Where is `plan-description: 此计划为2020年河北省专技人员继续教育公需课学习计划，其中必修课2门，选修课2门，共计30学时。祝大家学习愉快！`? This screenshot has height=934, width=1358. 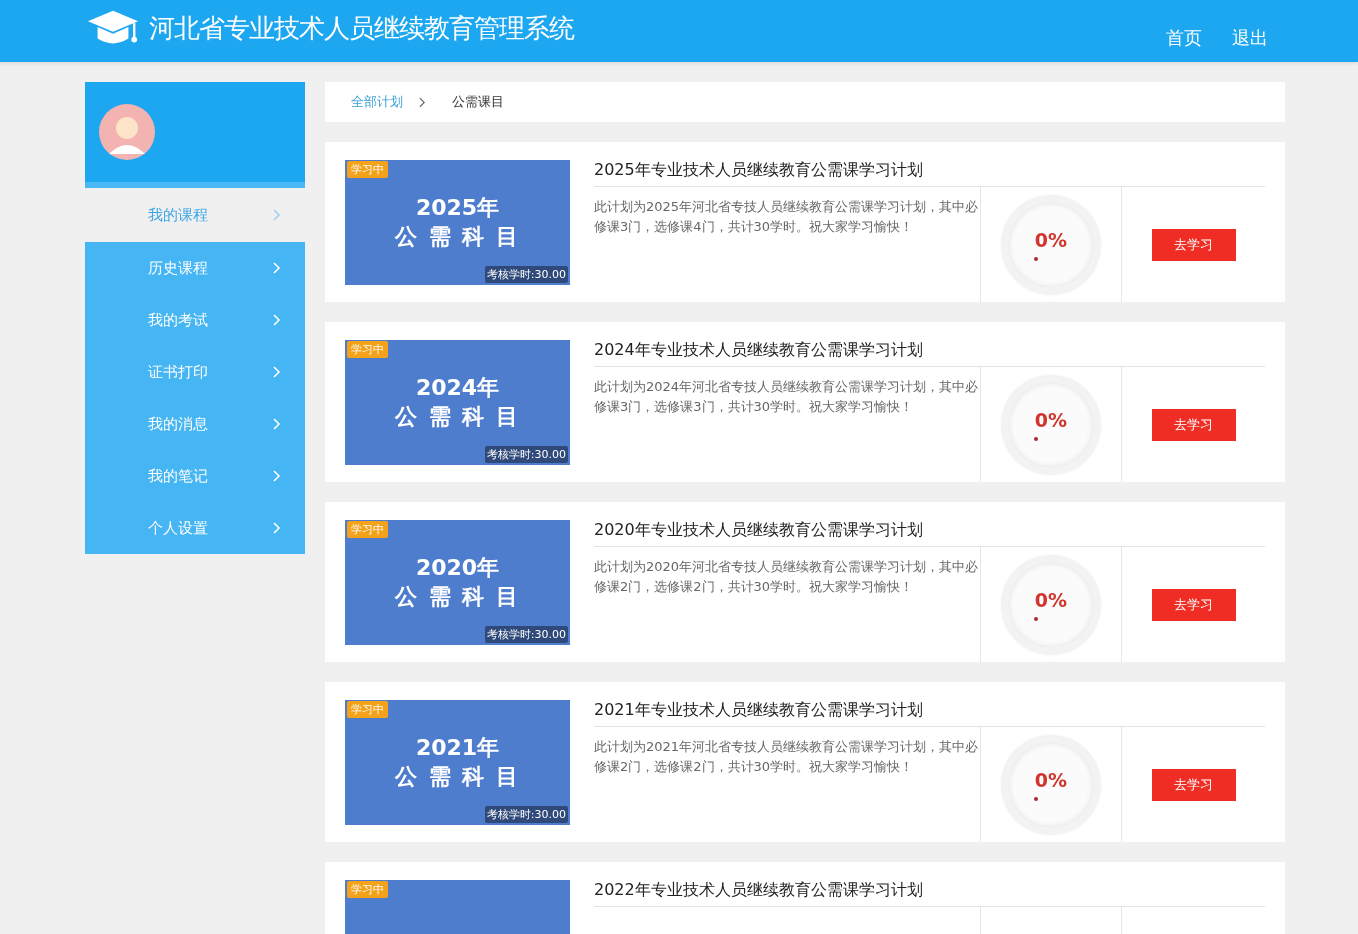 plan-description: 此计划为2020年河北省专技人员继续教育公需课学习计划，其中必修课2门，选修课2门，共计30学时。祝大家学习愉快！ is located at coordinates (787, 577).